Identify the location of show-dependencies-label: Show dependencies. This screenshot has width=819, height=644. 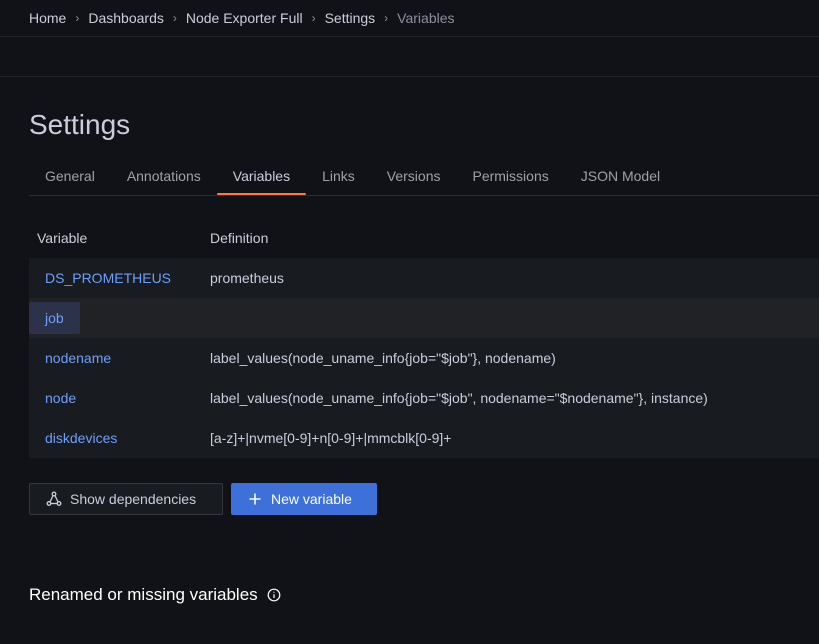
(133, 499).